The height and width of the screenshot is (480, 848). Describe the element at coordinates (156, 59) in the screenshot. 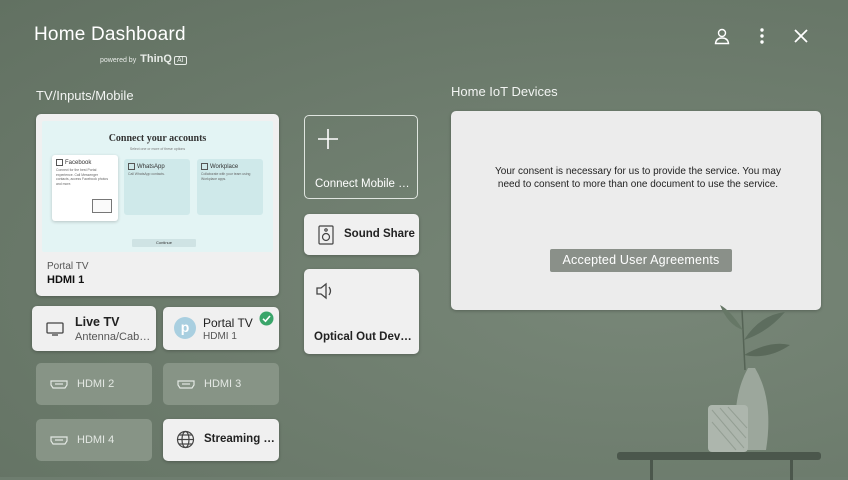

I see `brand-logo: ThinQ` at that location.